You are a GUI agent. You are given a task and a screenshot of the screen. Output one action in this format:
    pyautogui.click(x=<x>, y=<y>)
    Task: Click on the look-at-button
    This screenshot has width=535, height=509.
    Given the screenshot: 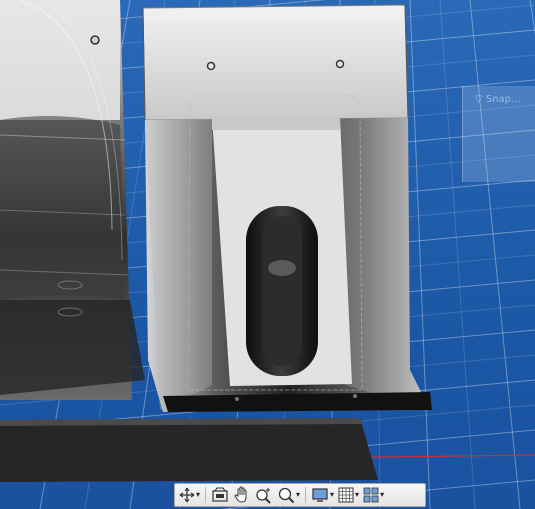 What is the action you would take?
    pyautogui.click(x=220, y=495)
    